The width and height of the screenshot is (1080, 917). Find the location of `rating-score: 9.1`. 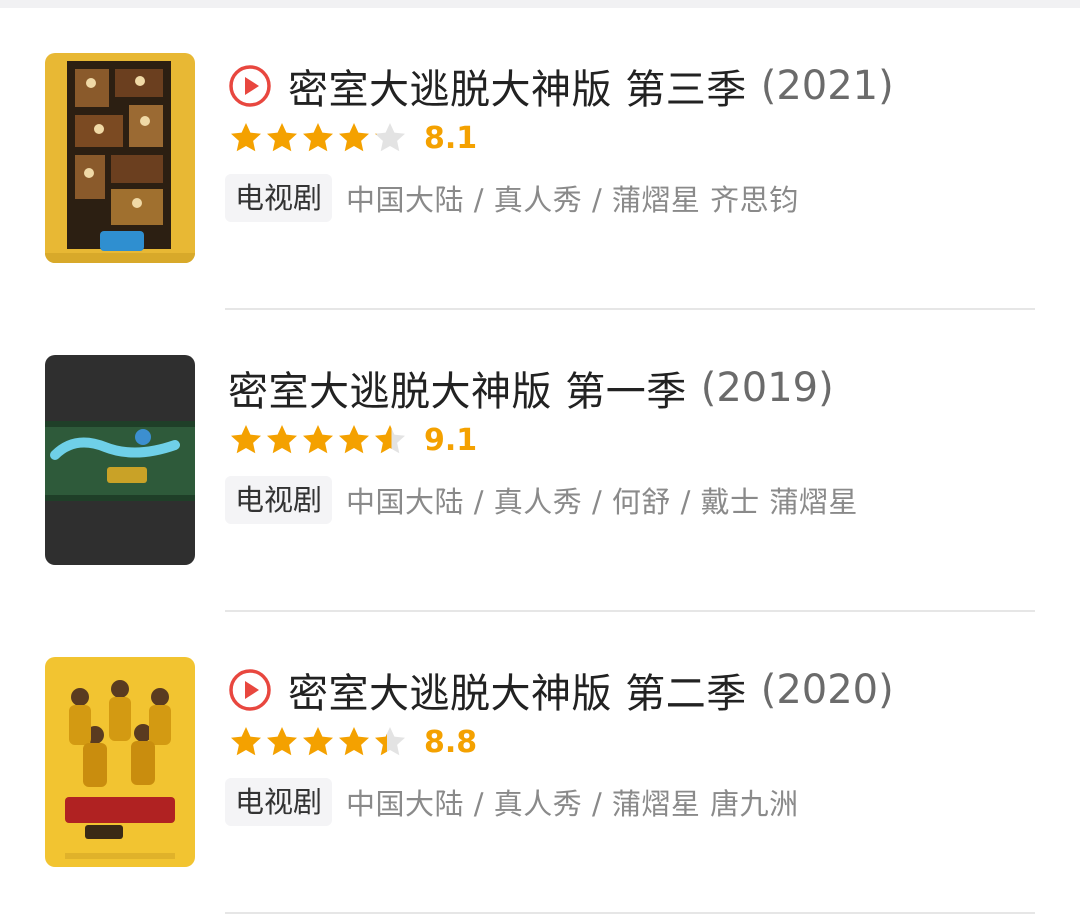

rating-score: 9.1 is located at coordinates (451, 440).